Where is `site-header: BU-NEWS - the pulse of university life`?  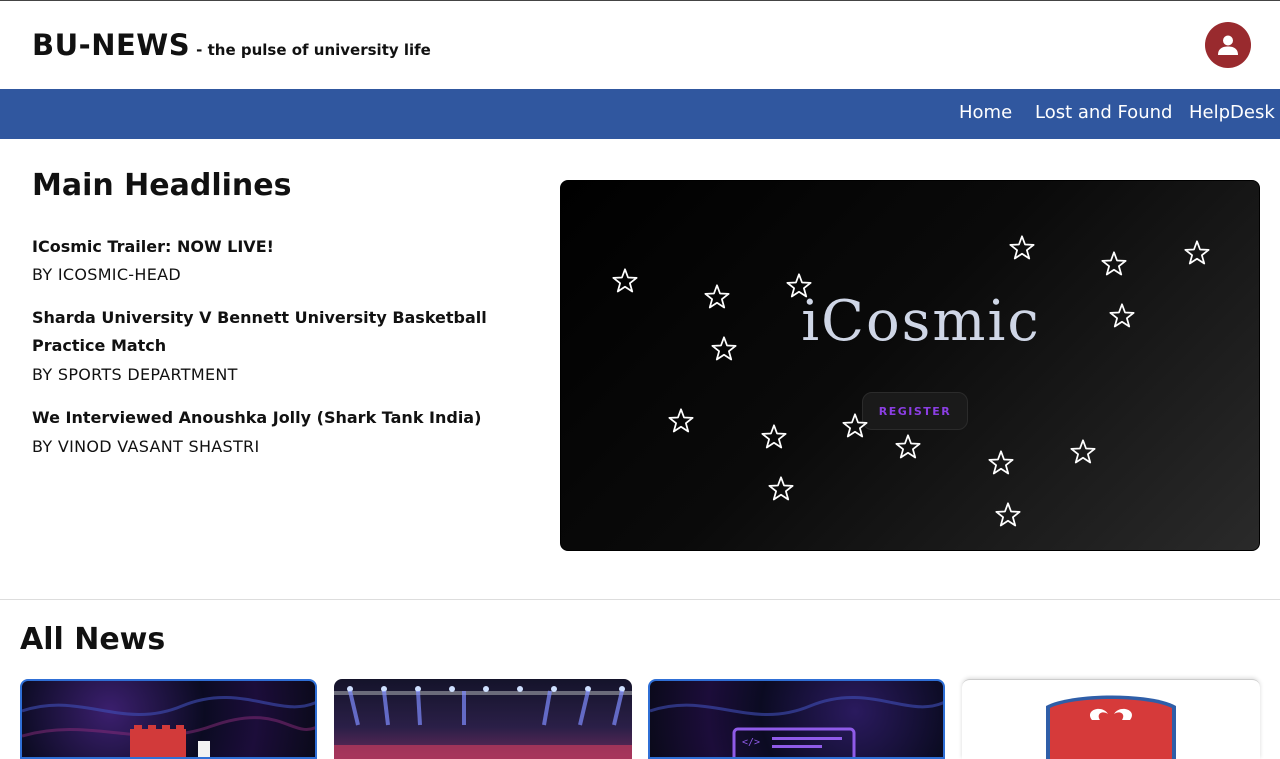
site-header: BU-NEWS - the pulse of university life is located at coordinates (640, 45).